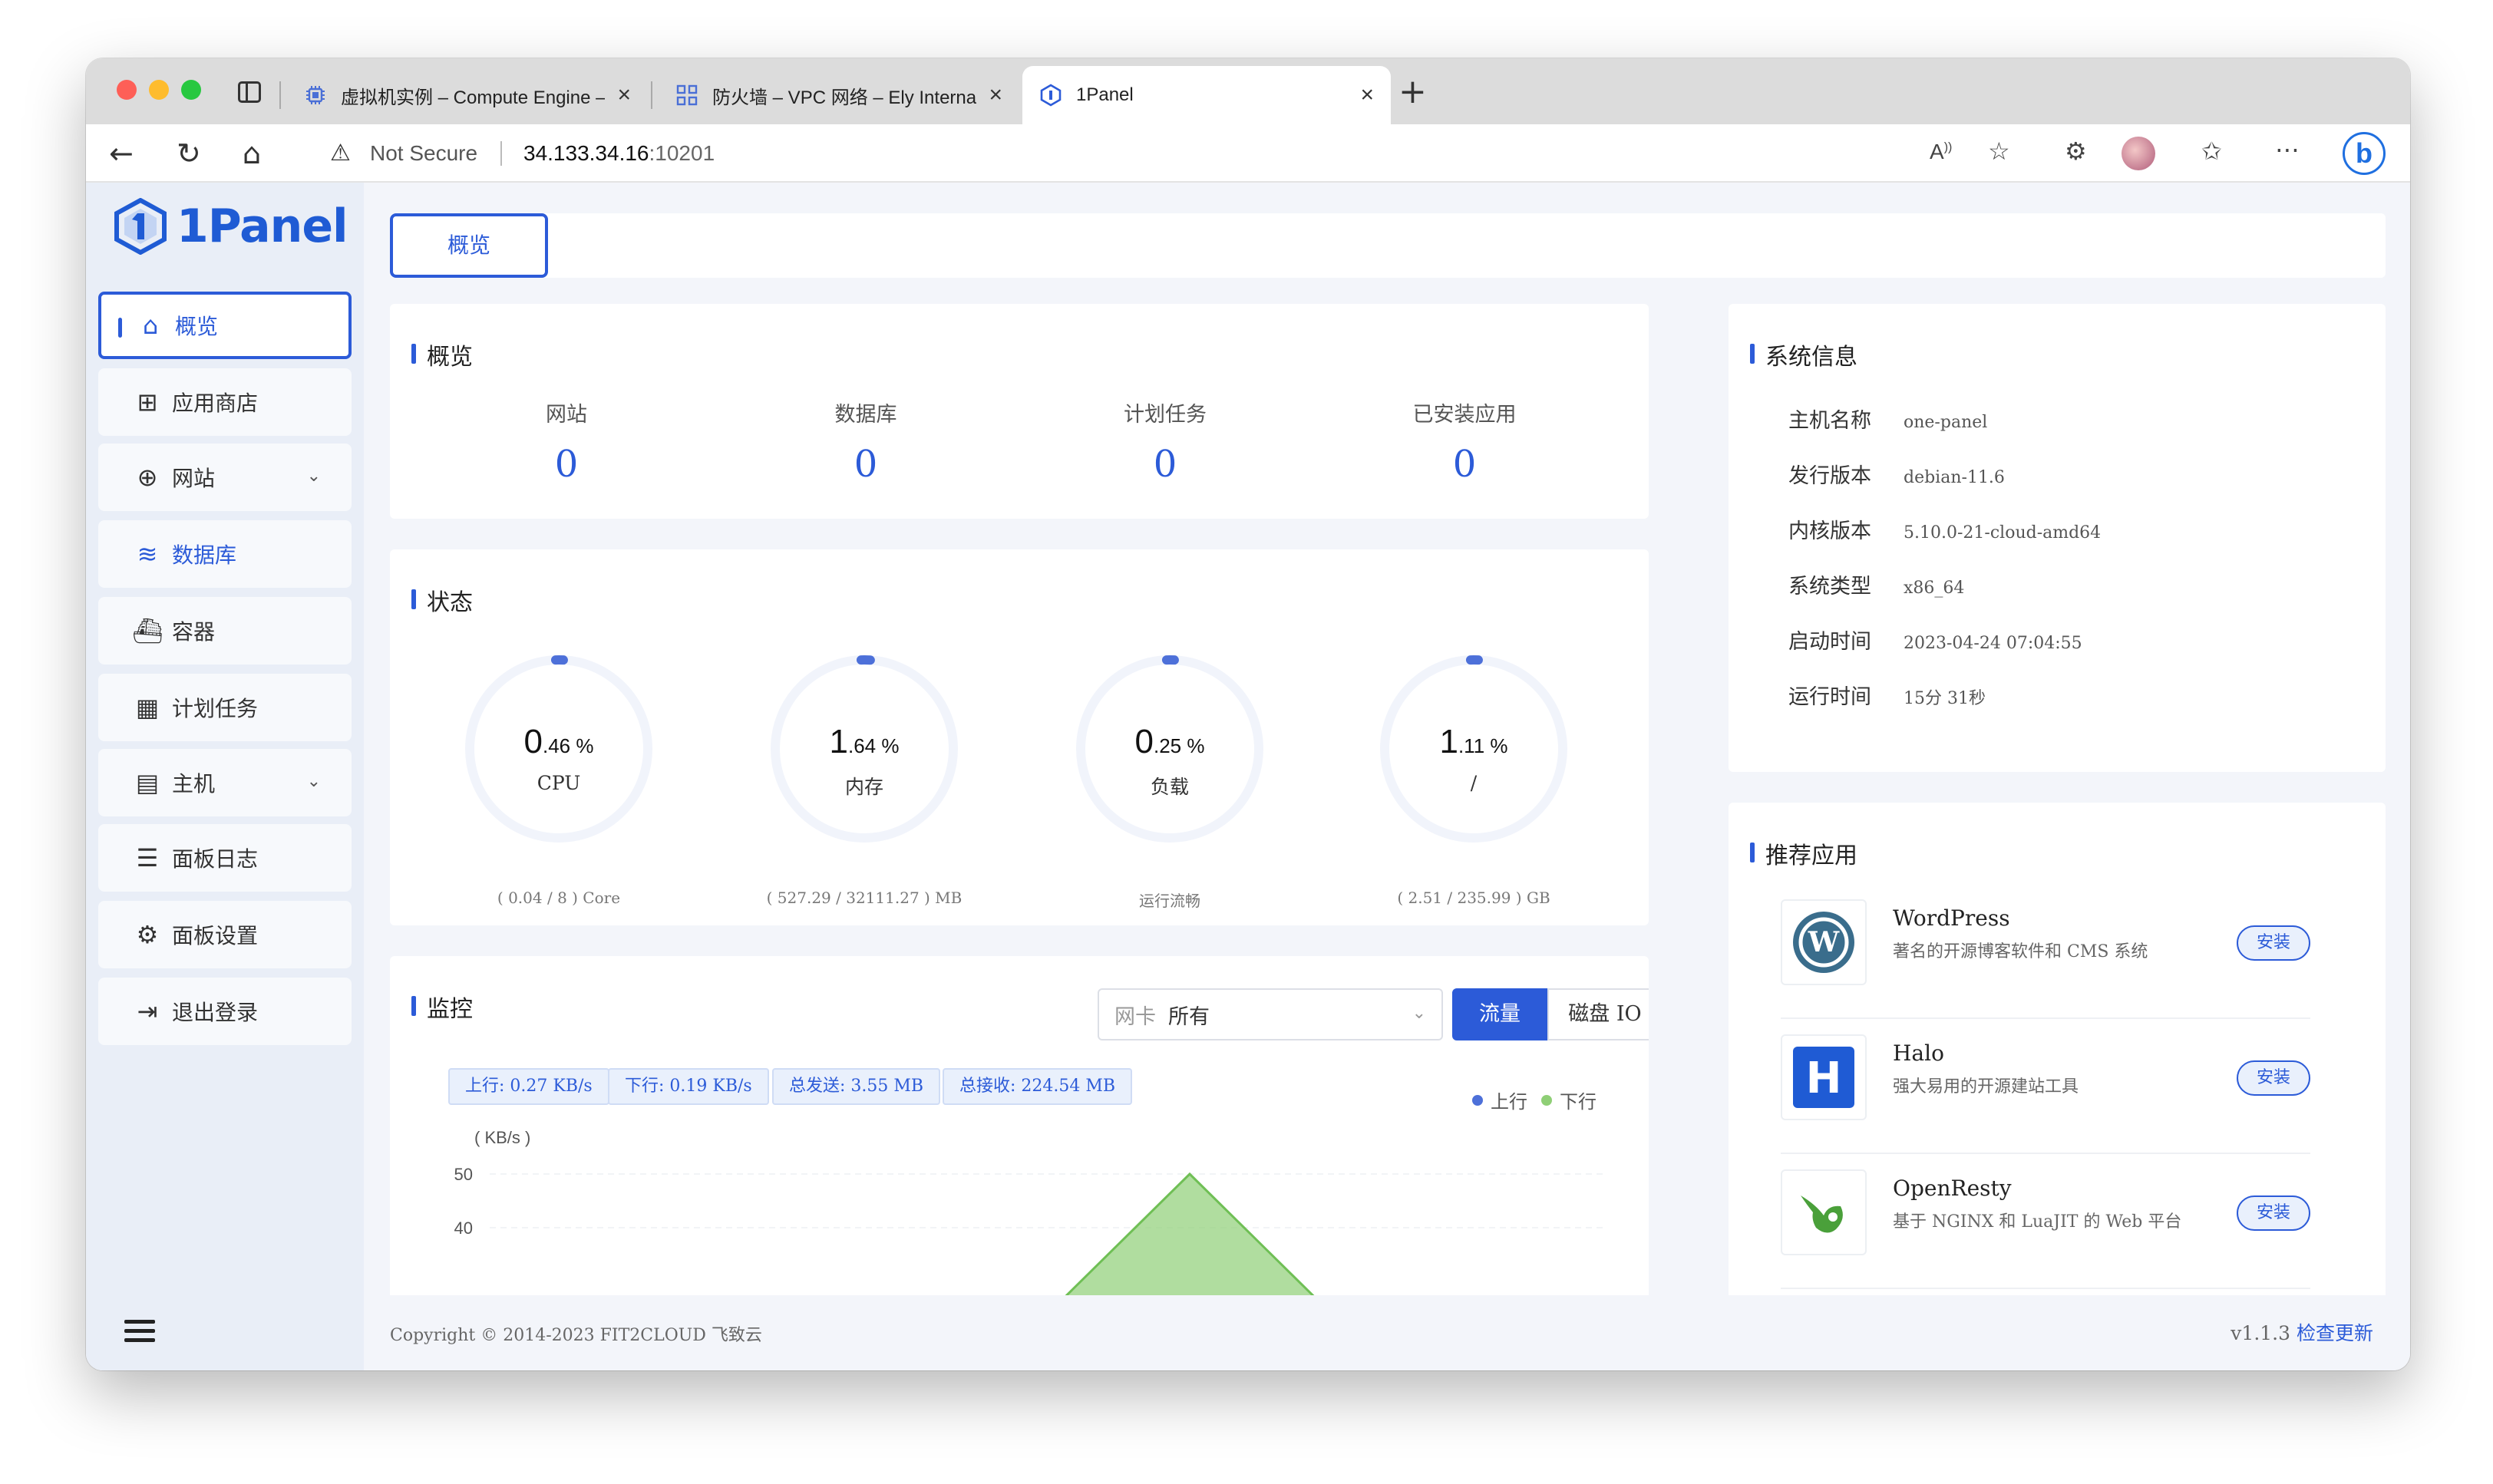 This screenshot has height=1484, width=2493. I want to click on check-update-link: 检查更新, so click(2335, 1333).